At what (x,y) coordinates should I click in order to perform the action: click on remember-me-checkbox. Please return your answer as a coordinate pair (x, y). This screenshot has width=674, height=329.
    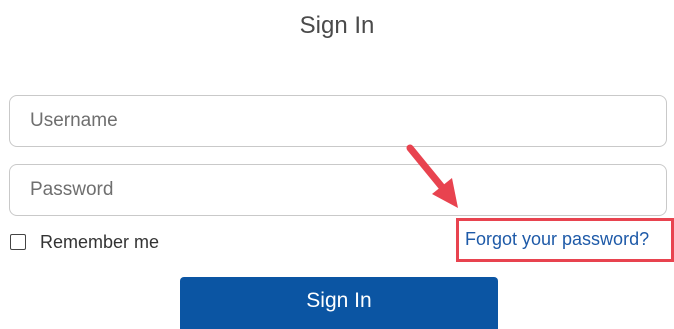
    Looking at the image, I should click on (18, 242).